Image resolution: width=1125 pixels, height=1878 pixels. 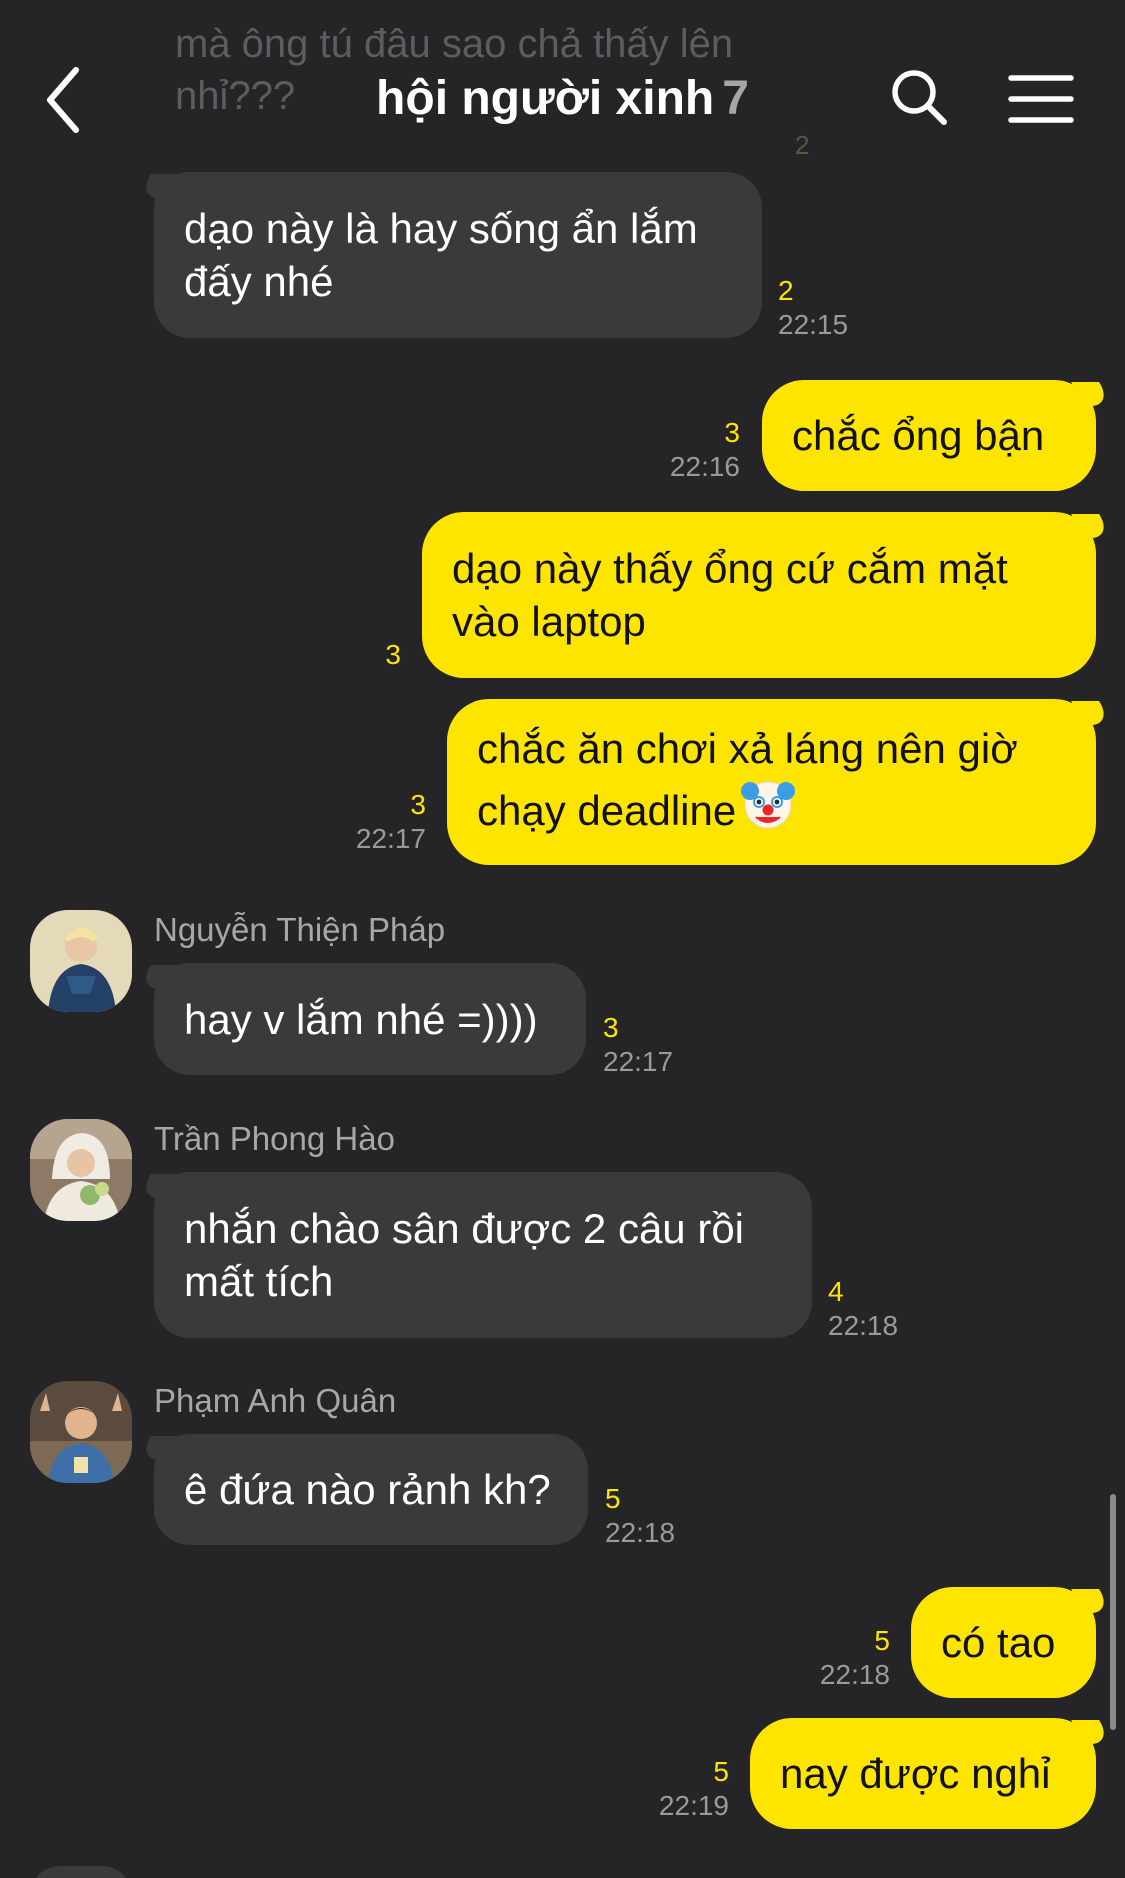 What do you see at coordinates (998, 1642) in the screenshot?
I see `message-line: có tao` at bounding box center [998, 1642].